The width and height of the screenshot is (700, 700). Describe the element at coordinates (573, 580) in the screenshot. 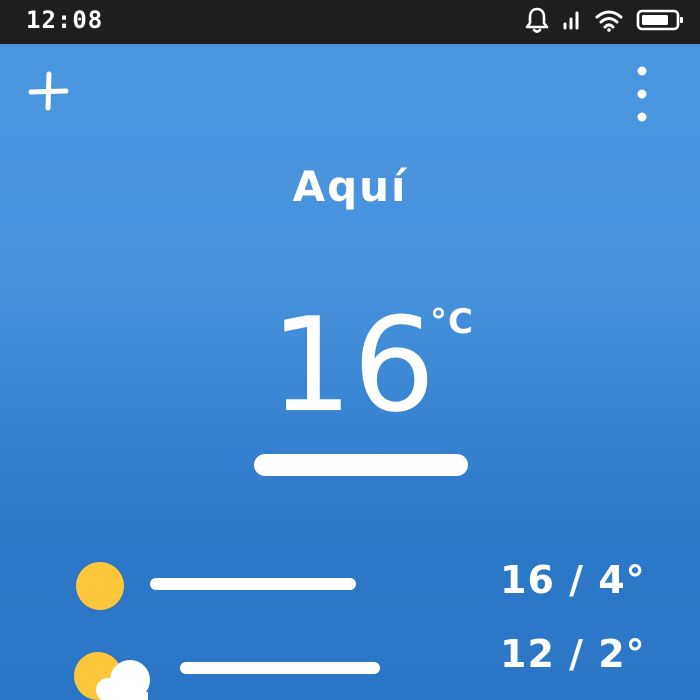

I see `temperature-range: 16 / 4°` at that location.